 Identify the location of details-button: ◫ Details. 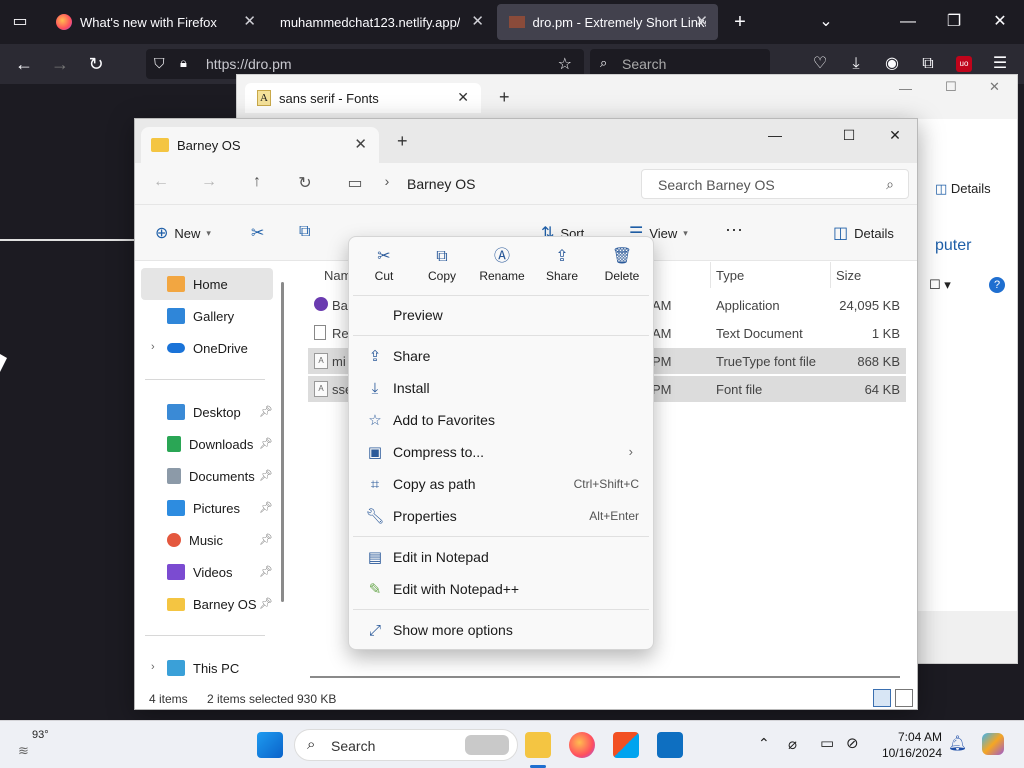
(863, 233).